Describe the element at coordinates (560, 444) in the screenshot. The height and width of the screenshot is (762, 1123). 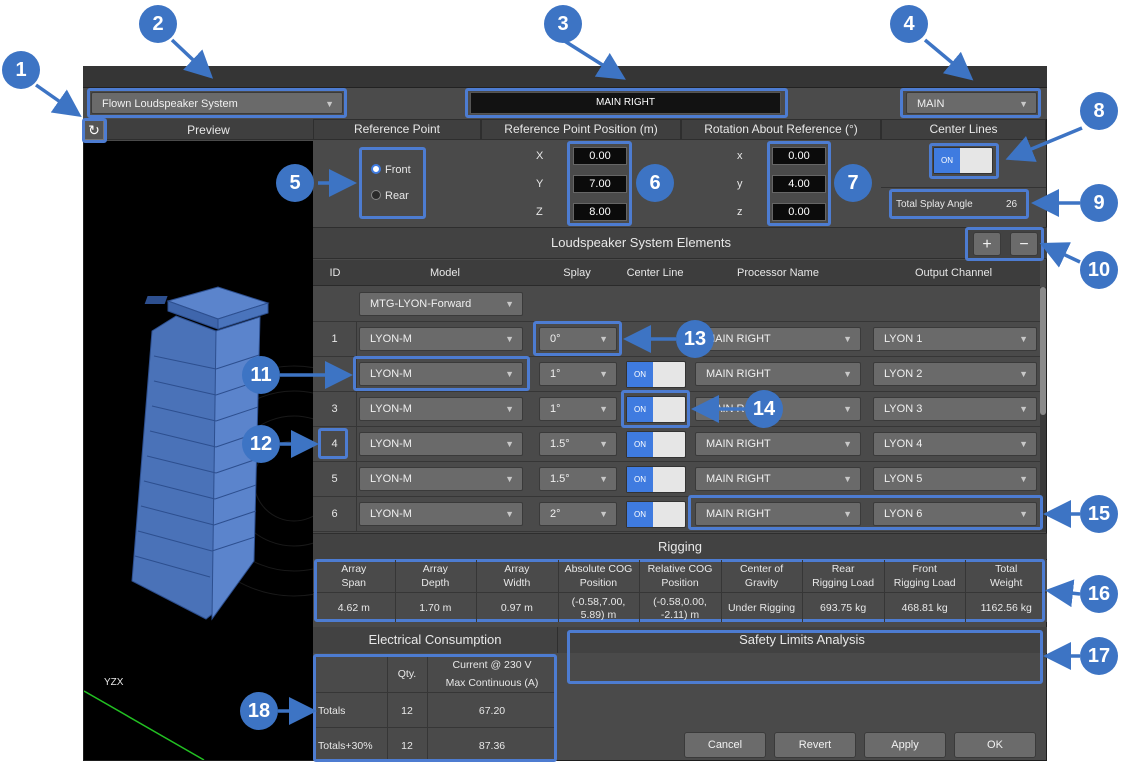
I see `splay-value: 1.5°` at that location.